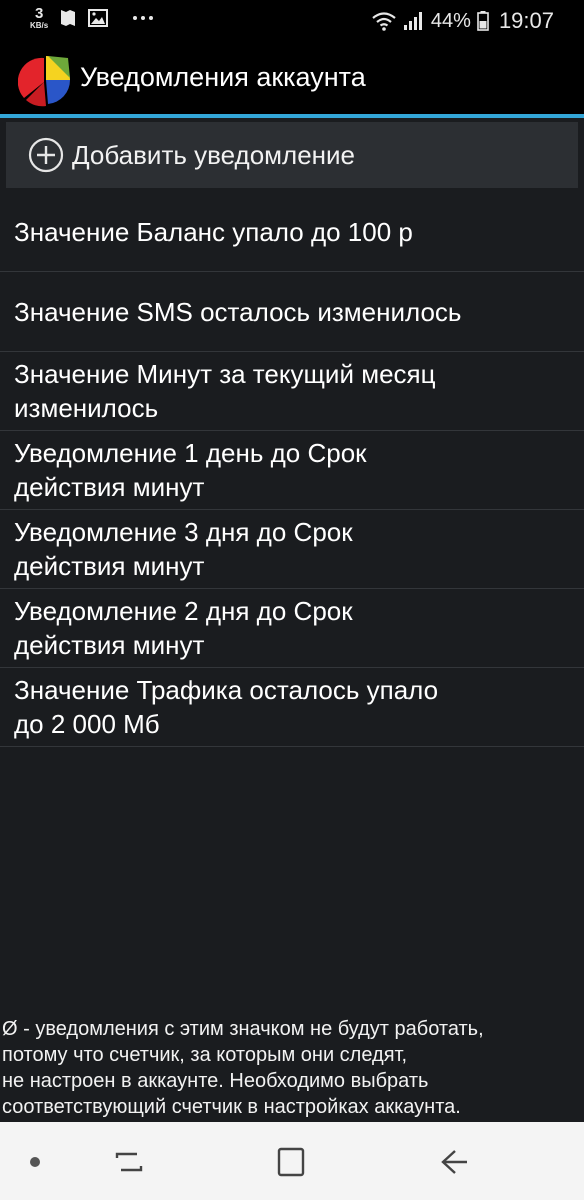  What do you see at coordinates (129, 1162) in the screenshot?
I see `recent-apps-icon` at bounding box center [129, 1162].